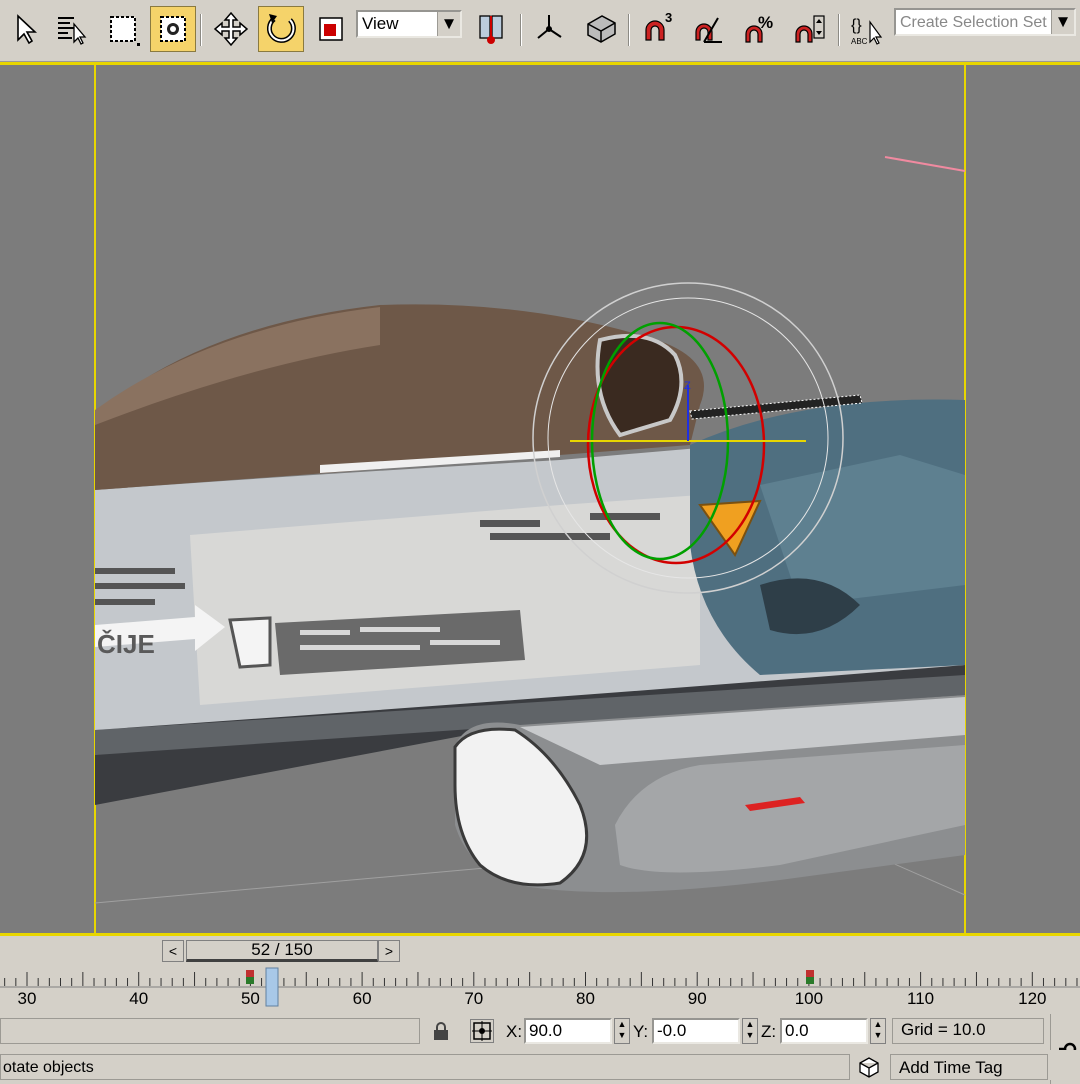 Image resolution: width=1080 pixels, height=1084 pixels. I want to click on pink-guide-line, so click(925, 164).